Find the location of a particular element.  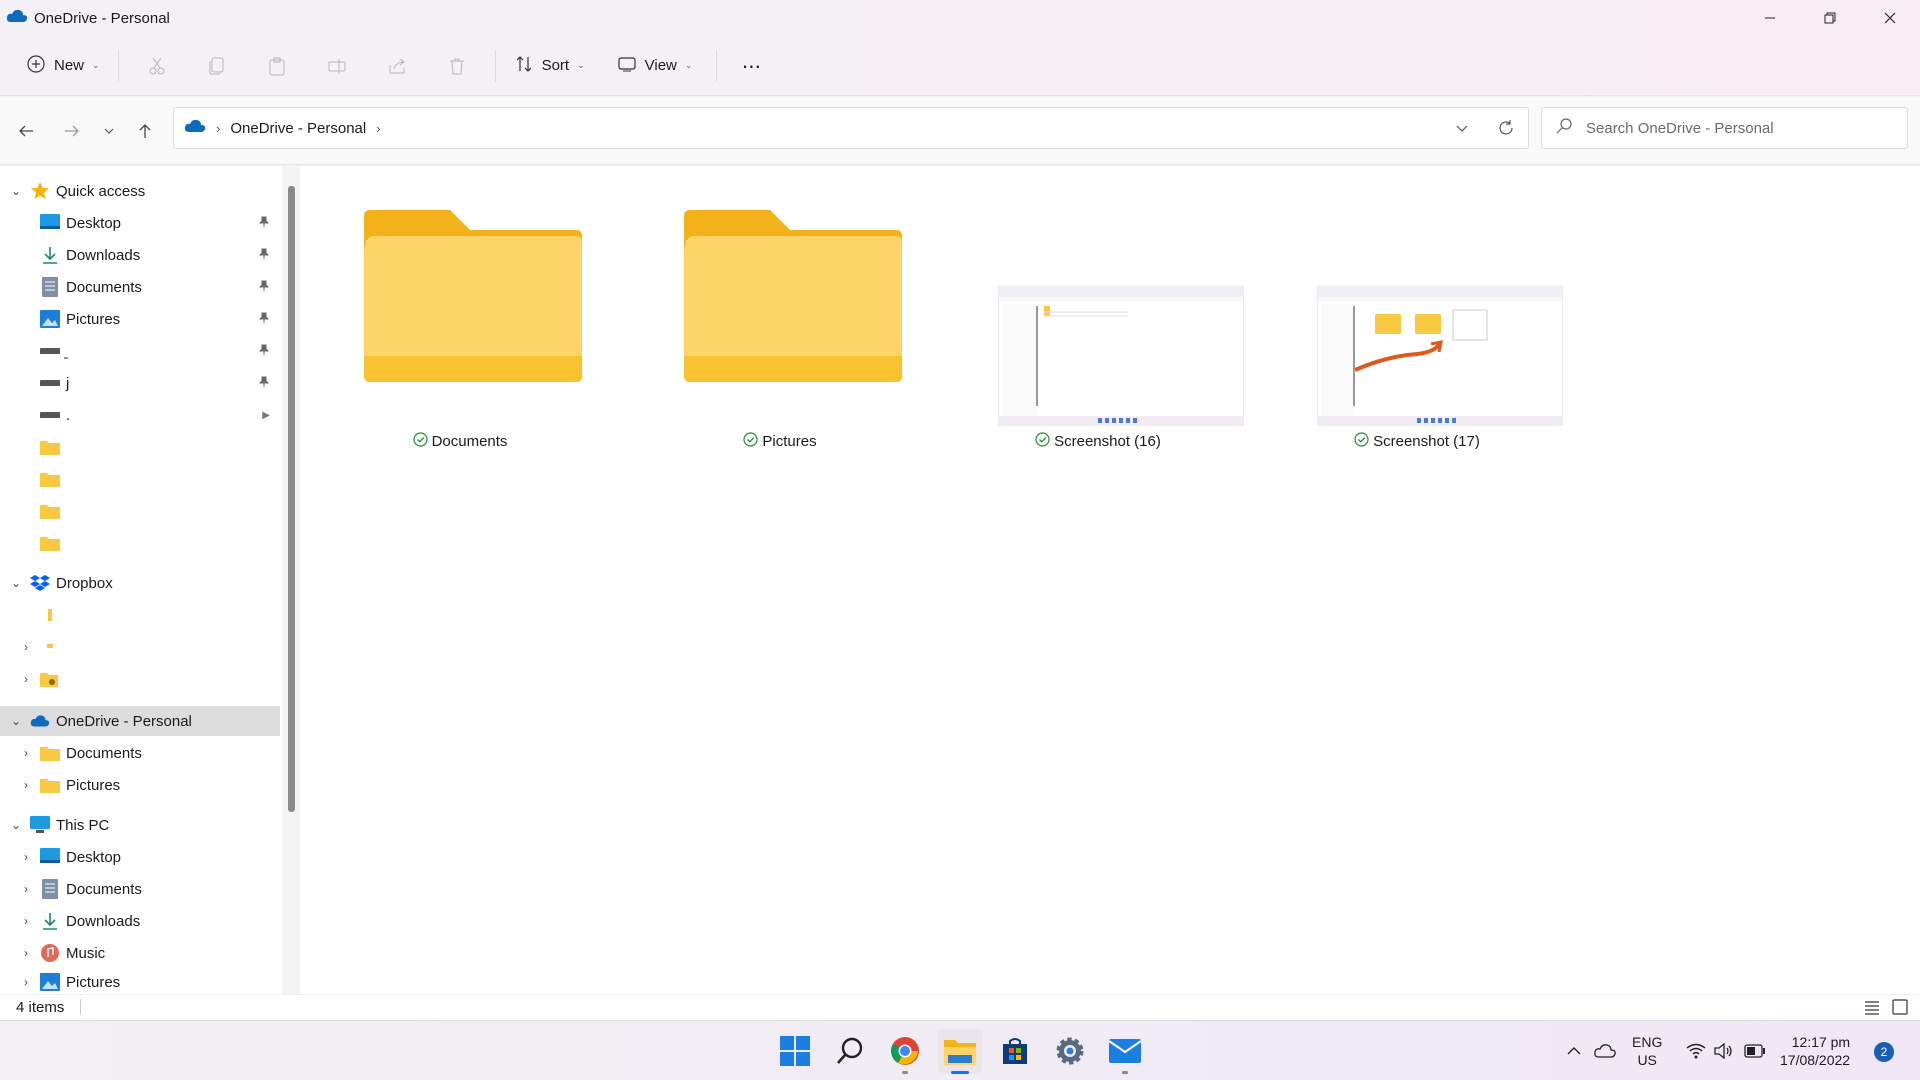

close-button is located at coordinates (1890, 18).